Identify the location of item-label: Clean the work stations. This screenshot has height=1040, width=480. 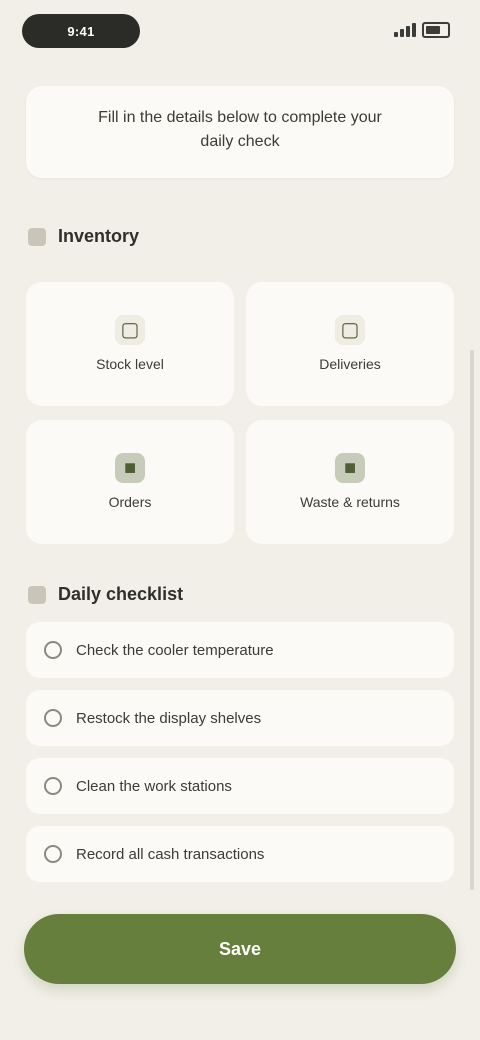
(154, 786).